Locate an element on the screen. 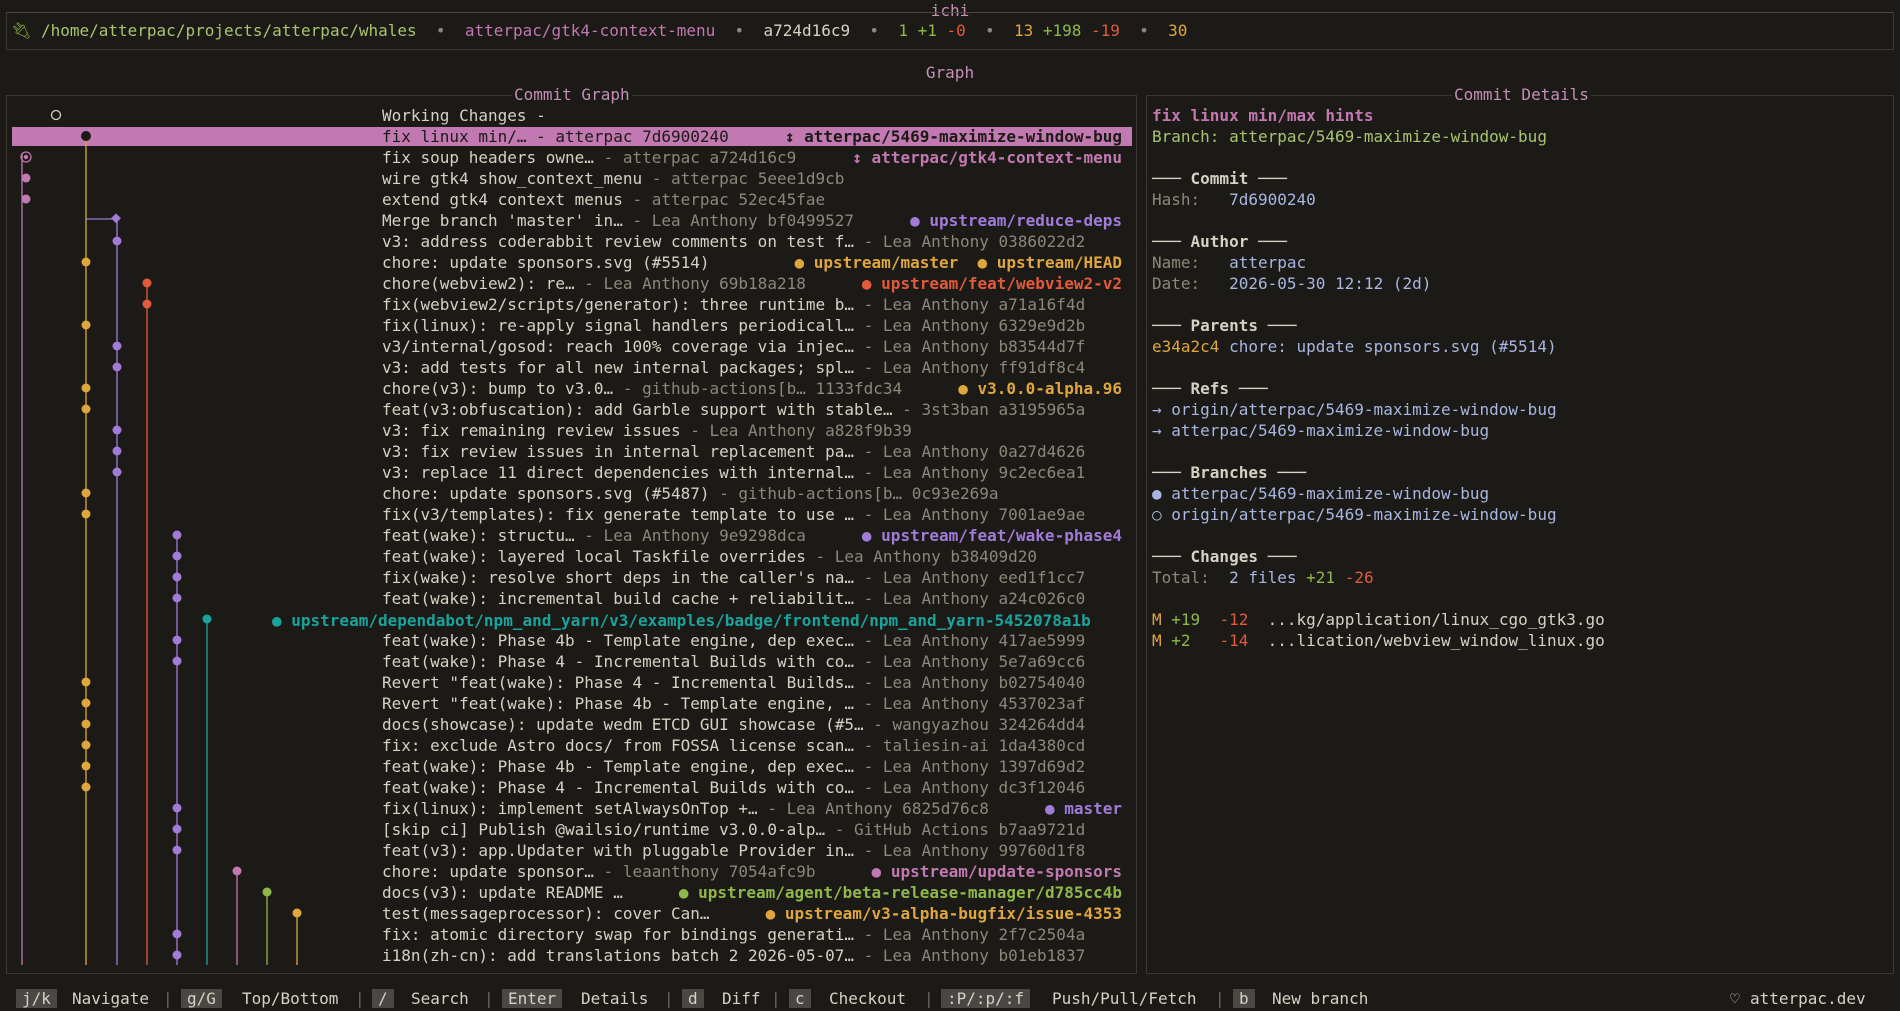  head-hash: a724d16c9 is located at coordinates (807, 30).